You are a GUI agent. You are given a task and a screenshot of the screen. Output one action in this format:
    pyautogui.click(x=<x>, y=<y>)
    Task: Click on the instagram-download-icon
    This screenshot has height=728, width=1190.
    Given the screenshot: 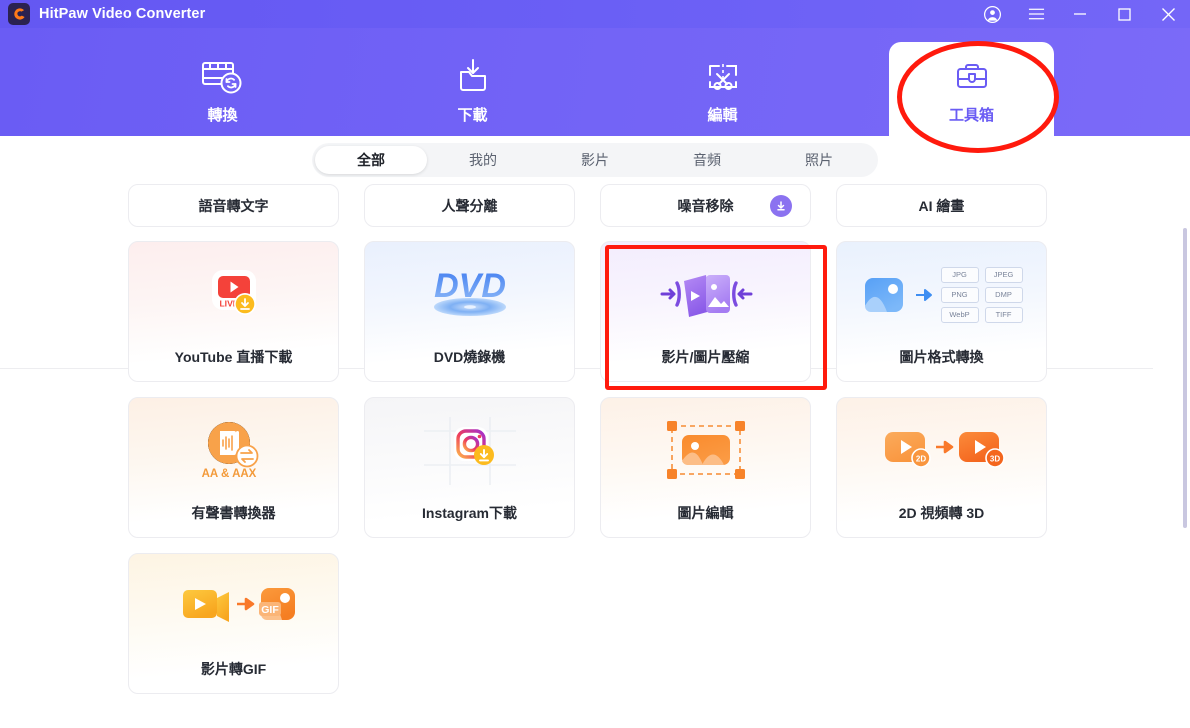 What is the action you would take?
    pyautogui.click(x=469, y=450)
    